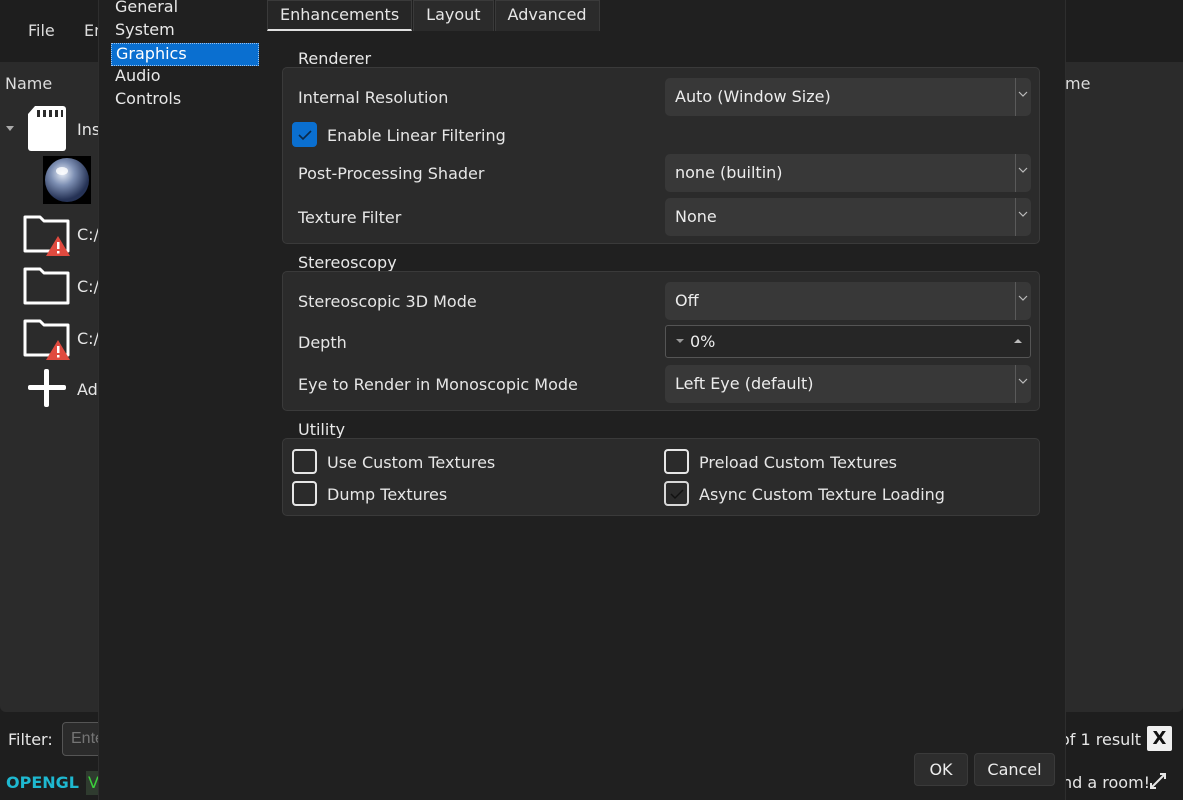  What do you see at coordinates (185, 10) in the screenshot?
I see `nav-item-general: General` at bounding box center [185, 10].